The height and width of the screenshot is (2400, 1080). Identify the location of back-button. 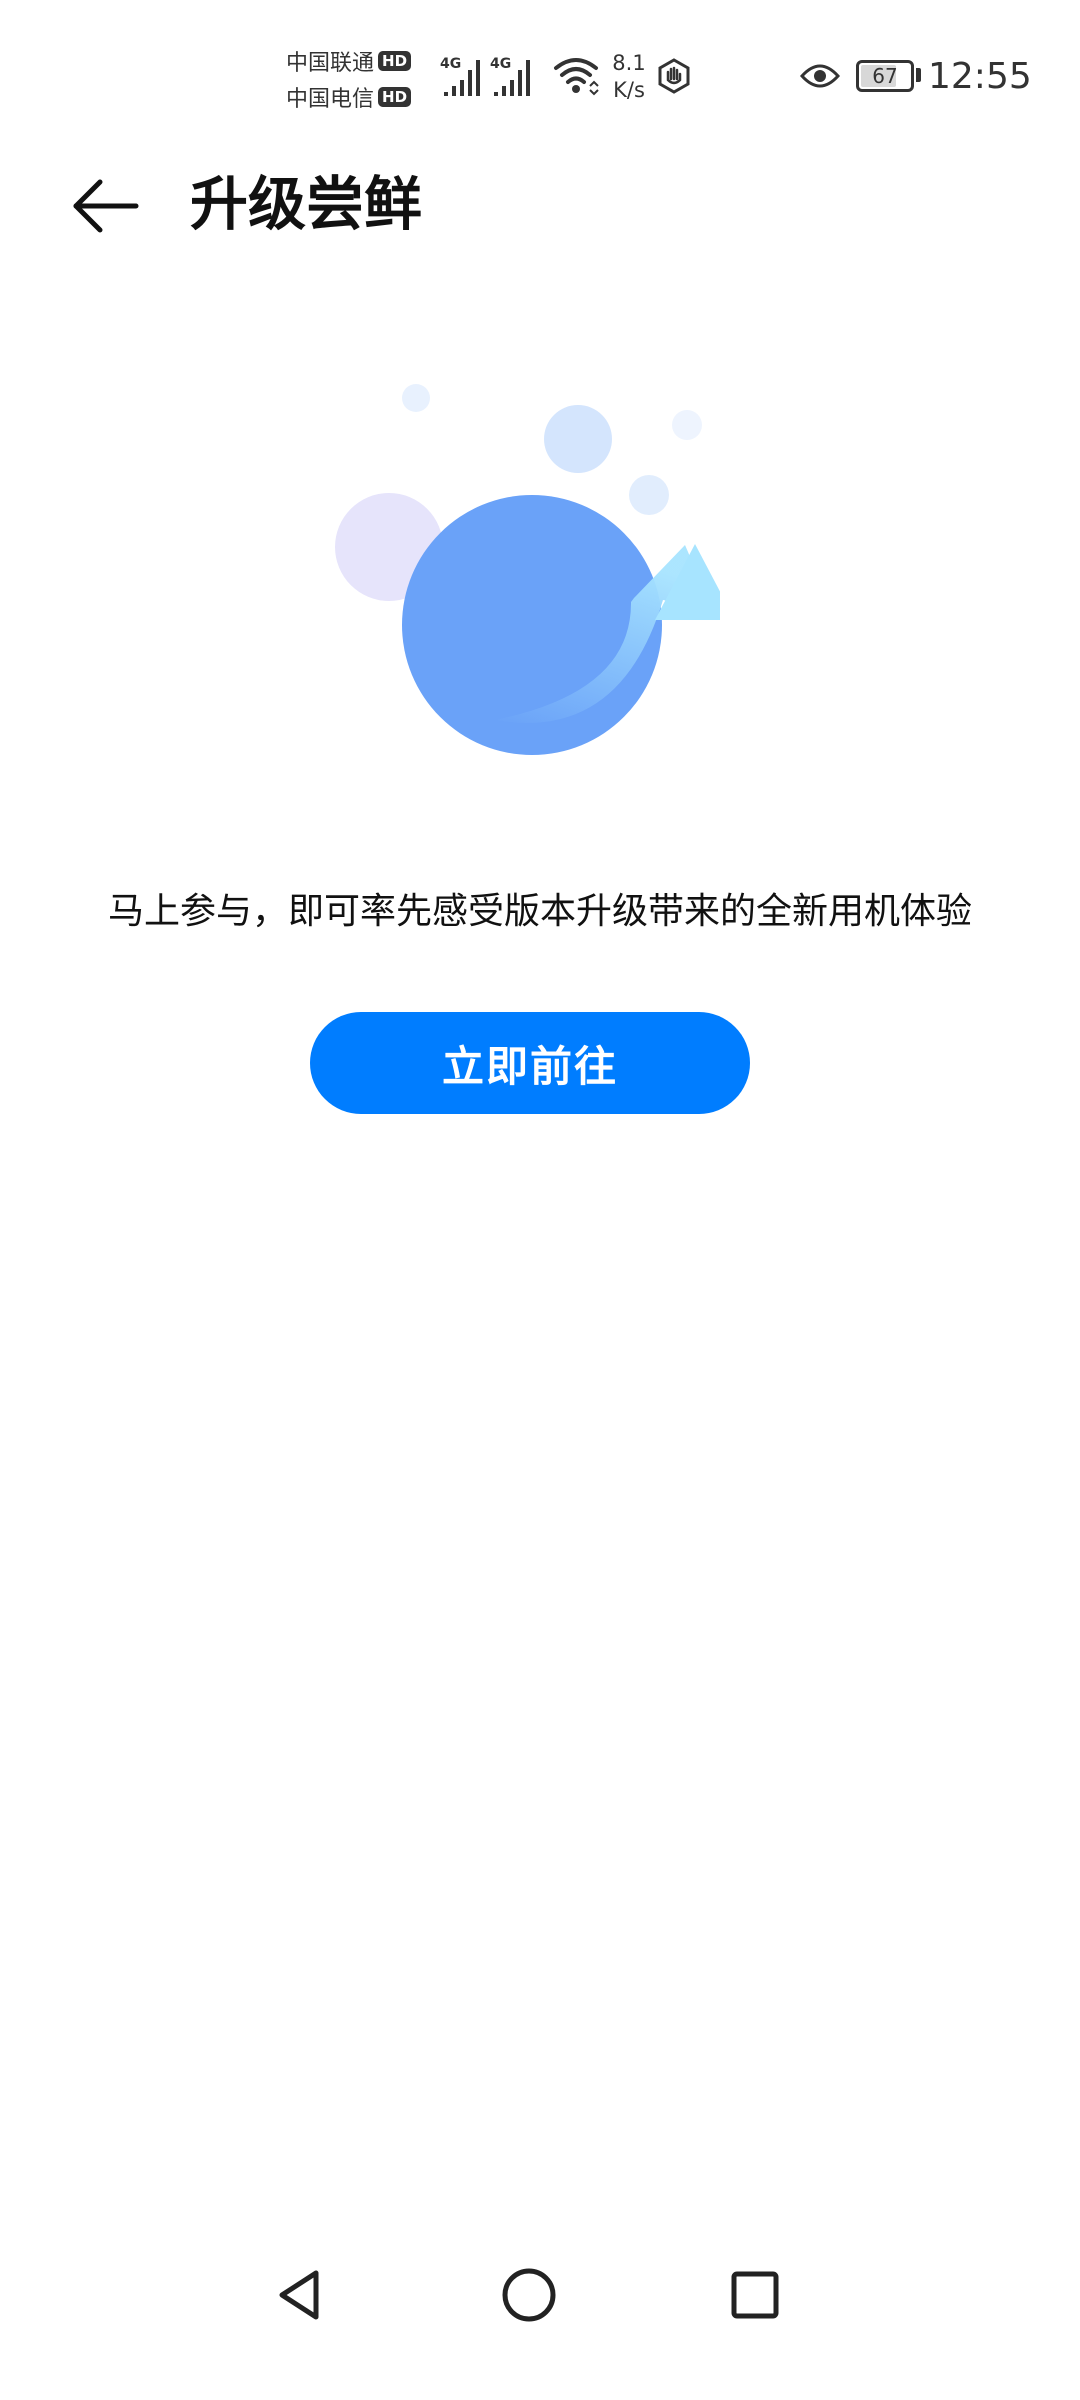
(104, 206).